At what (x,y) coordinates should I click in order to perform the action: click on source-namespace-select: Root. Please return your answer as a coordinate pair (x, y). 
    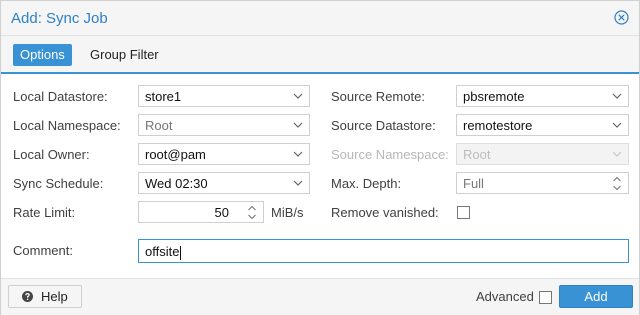
    Looking at the image, I should click on (542, 154).